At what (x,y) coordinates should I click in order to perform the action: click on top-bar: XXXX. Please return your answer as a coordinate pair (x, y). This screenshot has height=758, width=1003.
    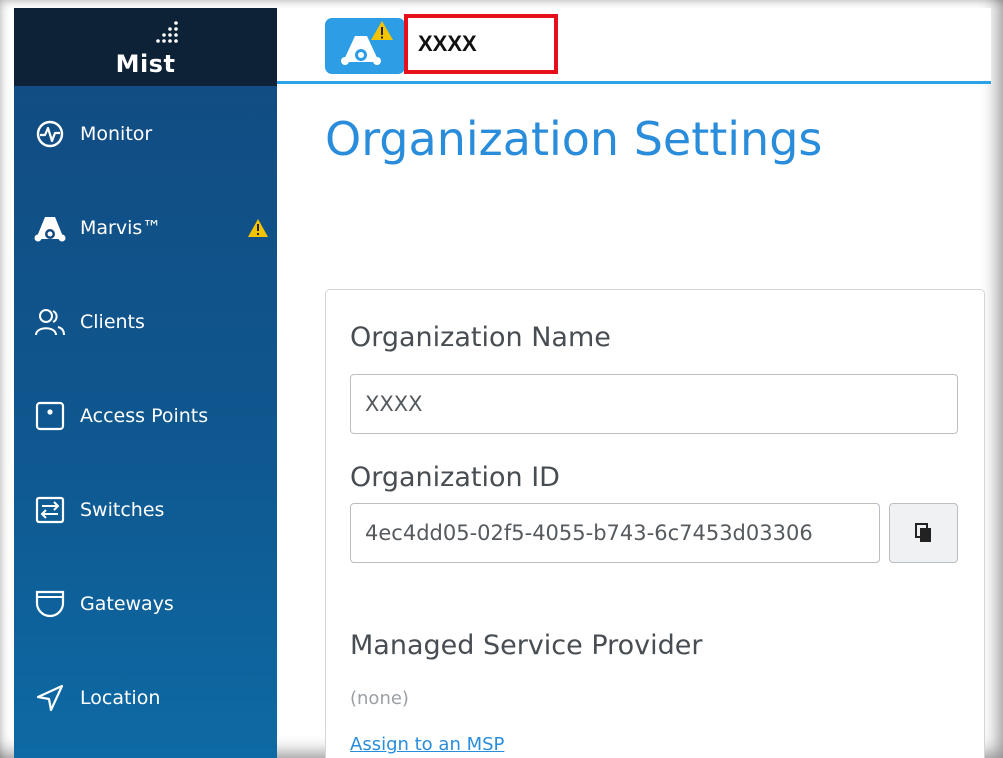
    Looking at the image, I should click on (634, 46).